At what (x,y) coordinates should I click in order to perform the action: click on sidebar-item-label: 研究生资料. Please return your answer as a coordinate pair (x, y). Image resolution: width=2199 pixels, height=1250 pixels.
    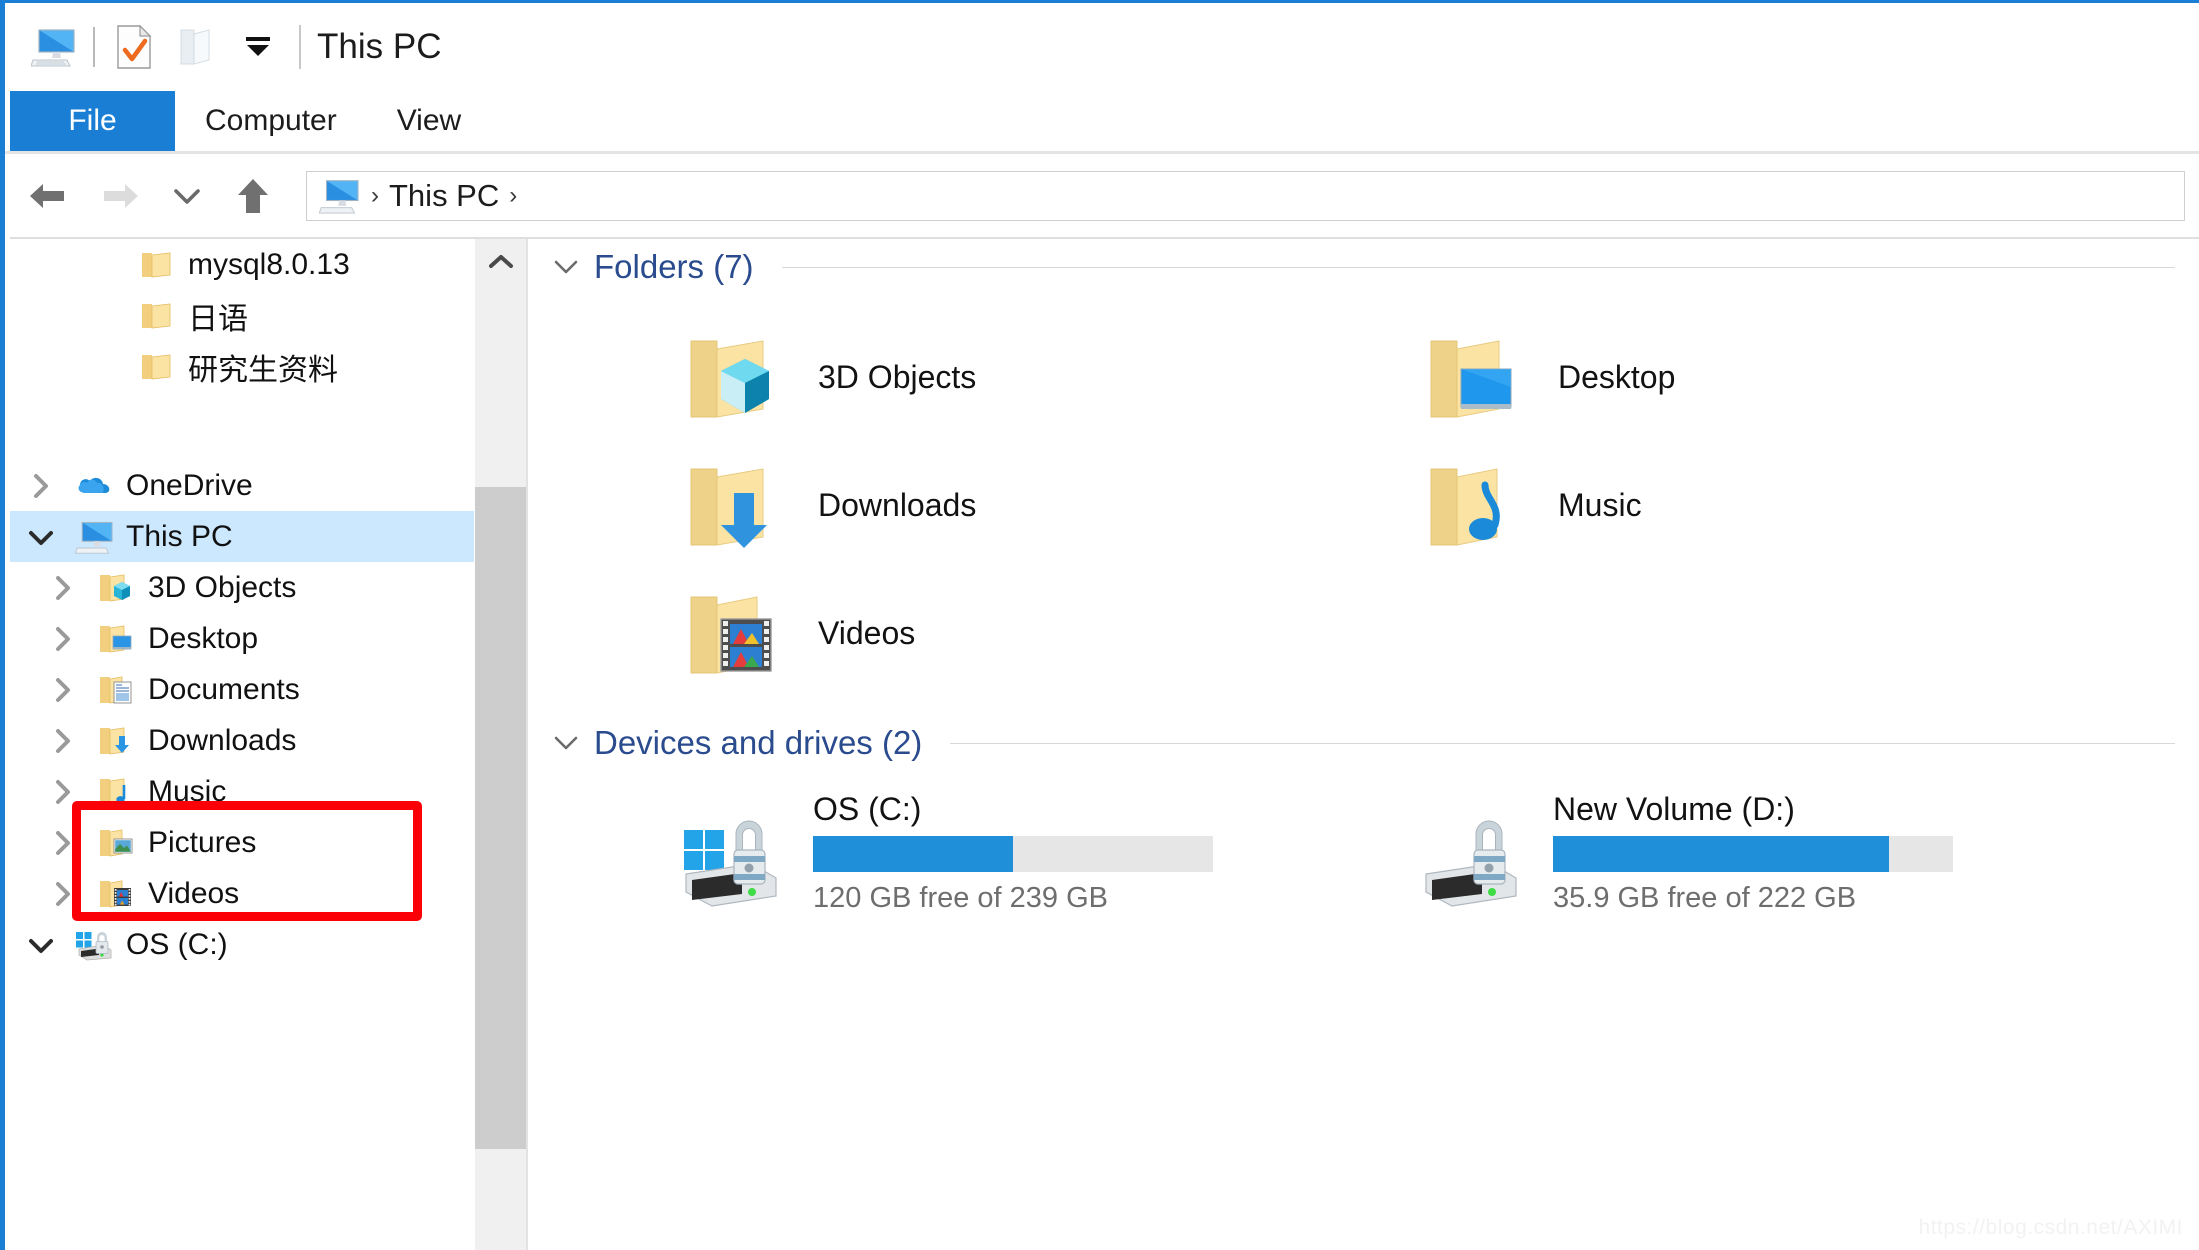
    Looking at the image, I should click on (263, 370).